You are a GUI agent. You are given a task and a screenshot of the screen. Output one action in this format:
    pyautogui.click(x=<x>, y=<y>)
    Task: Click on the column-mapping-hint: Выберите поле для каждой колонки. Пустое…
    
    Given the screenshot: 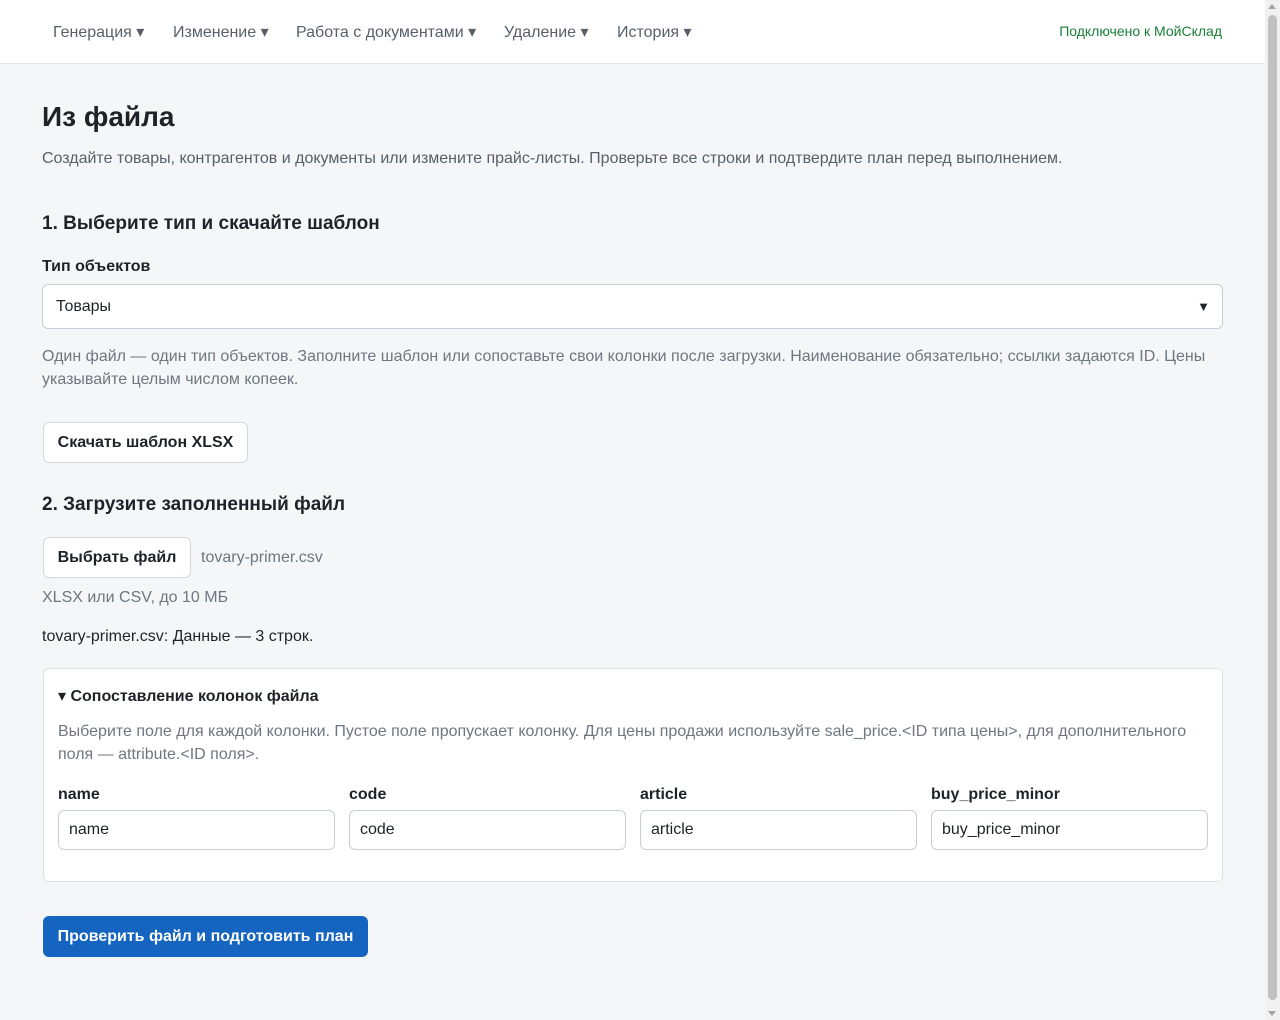 What is the action you would take?
    pyautogui.click(x=622, y=743)
    